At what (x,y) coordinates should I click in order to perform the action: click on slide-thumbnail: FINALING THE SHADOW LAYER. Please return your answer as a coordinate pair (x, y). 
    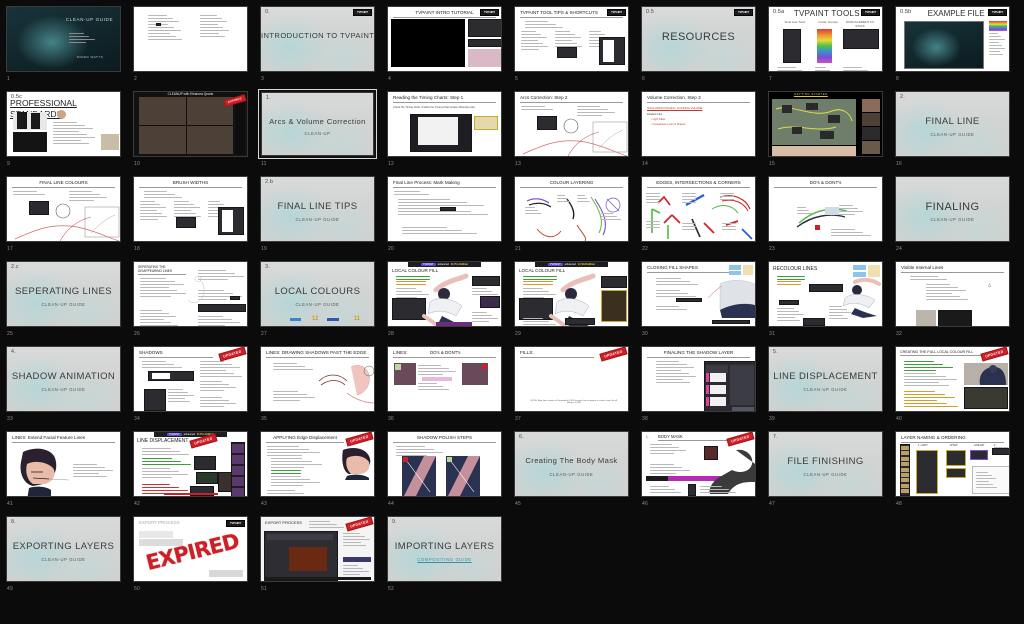
    Looking at the image, I should click on (698, 379).